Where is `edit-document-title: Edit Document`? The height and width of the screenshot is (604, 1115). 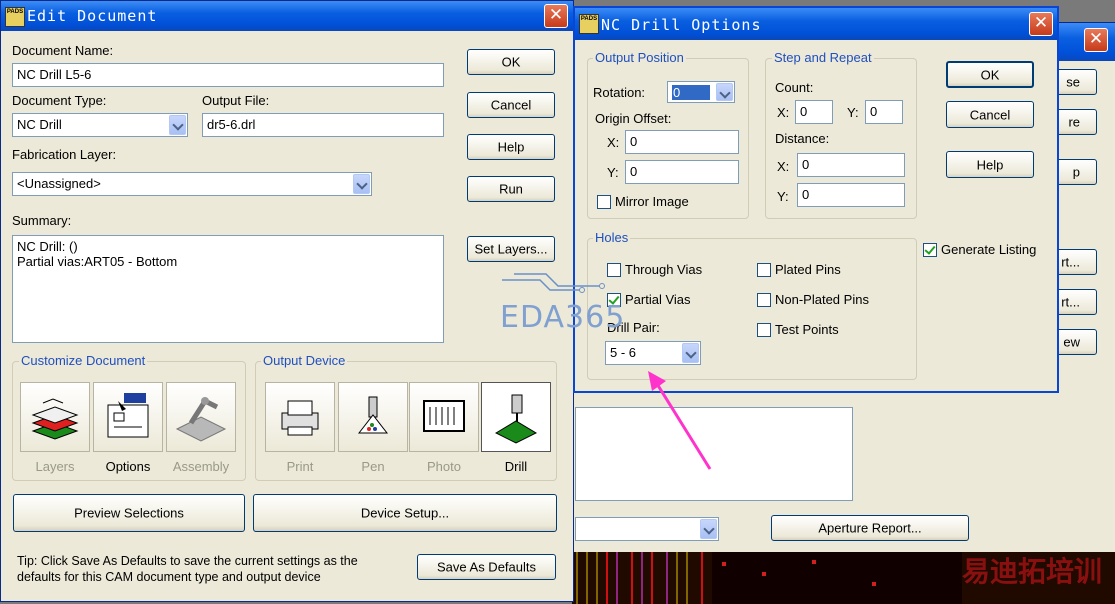
edit-document-title: Edit Document is located at coordinates (92, 16).